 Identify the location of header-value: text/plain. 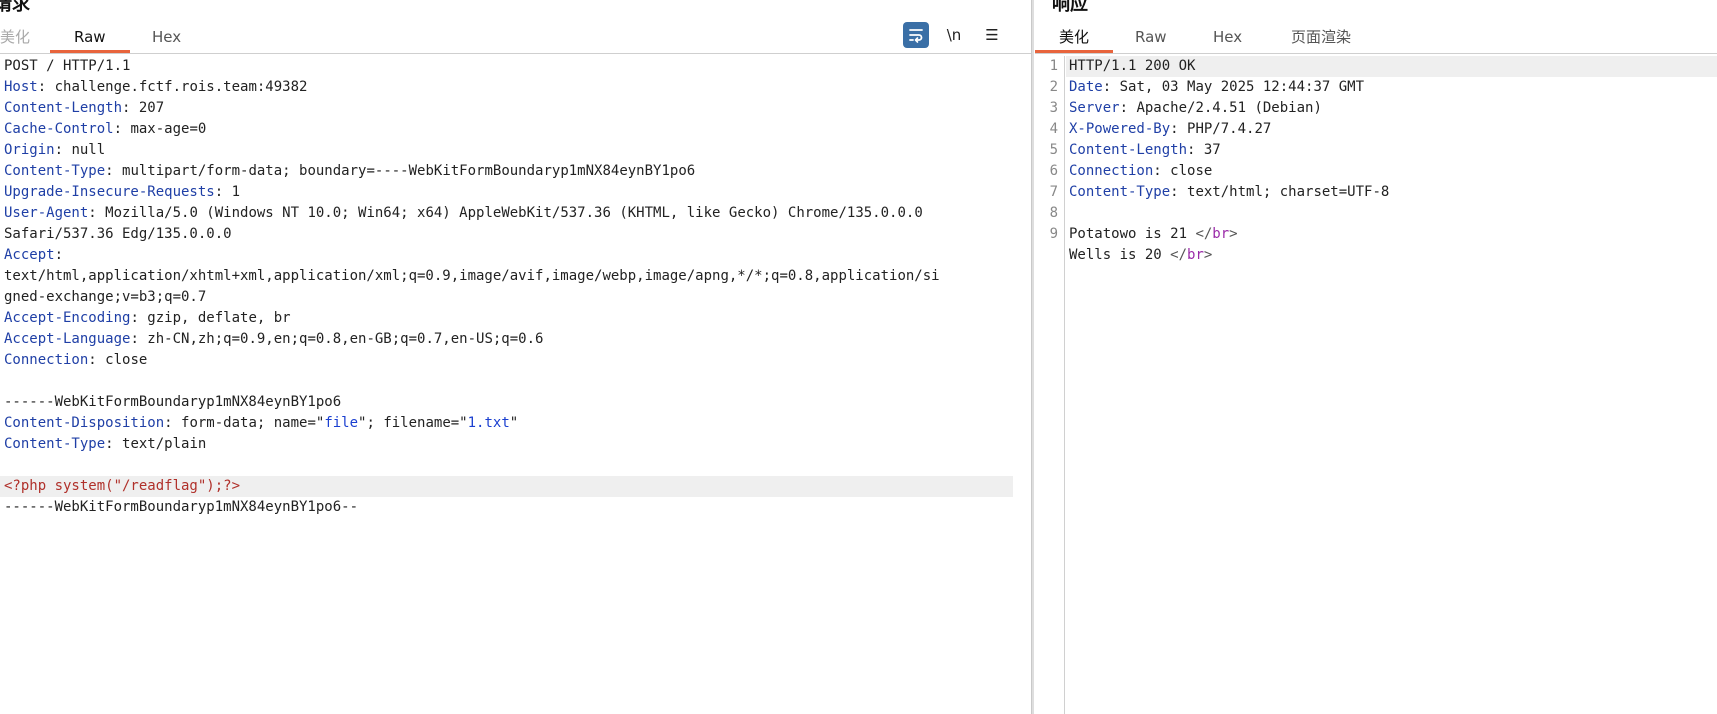
(160, 444).